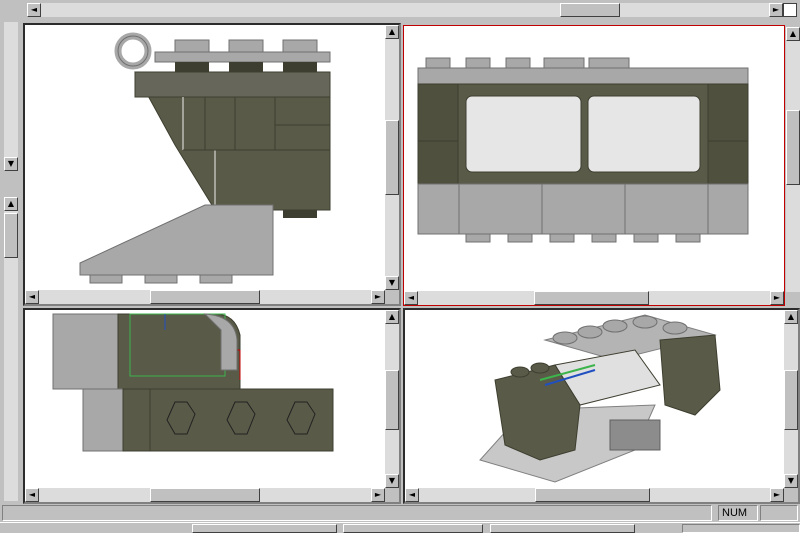  Describe the element at coordinates (378, 297) in the screenshot. I see `front-scroll-right-button: ►` at that location.